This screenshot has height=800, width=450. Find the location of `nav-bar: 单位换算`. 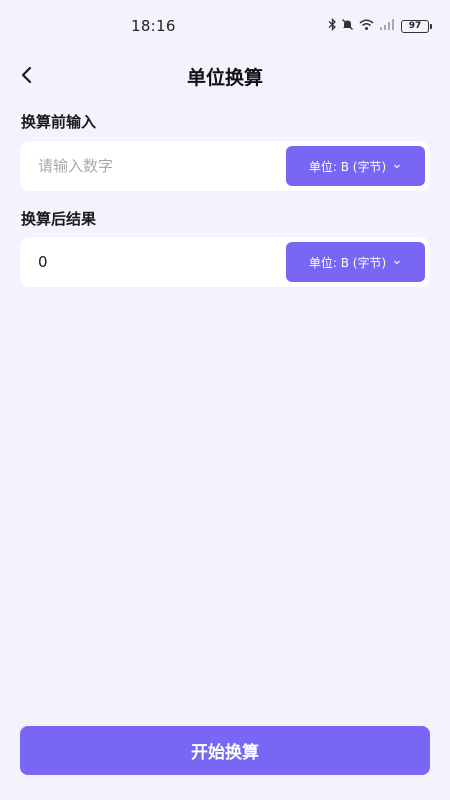

nav-bar: 单位换算 is located at coordinates (225, 75).